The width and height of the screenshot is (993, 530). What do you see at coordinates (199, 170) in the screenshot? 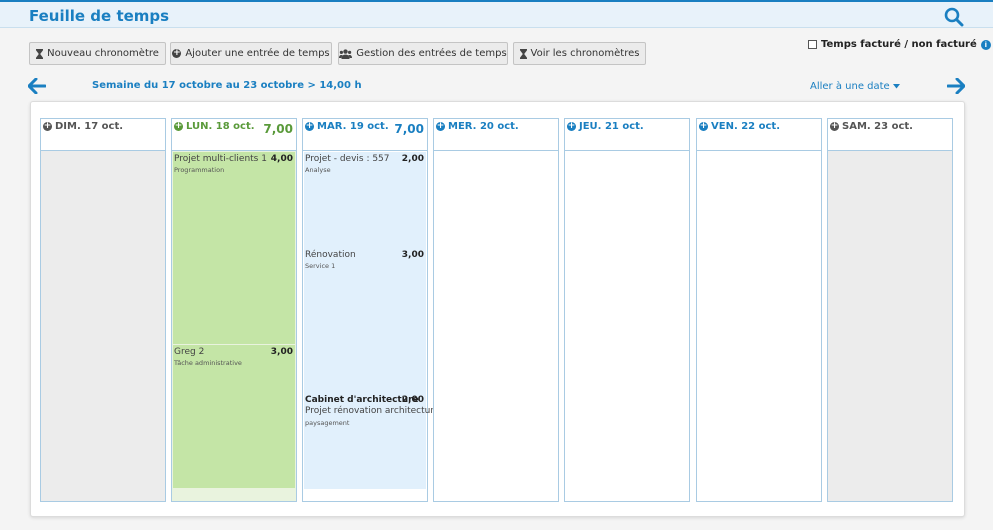
I see `entry-task: Programmation` at bounding box center [199, 170].